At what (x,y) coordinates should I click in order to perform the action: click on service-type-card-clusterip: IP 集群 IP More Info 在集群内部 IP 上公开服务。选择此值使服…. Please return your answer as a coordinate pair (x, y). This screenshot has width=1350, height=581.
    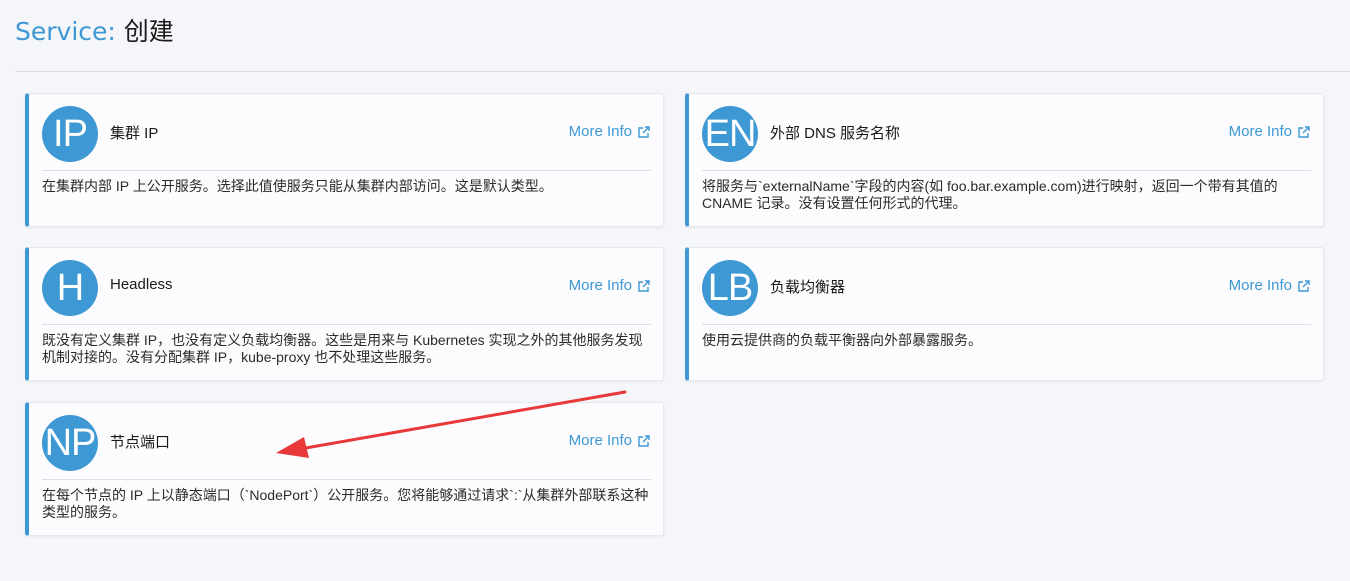
    Looking at the image, I should click on (344, 160).